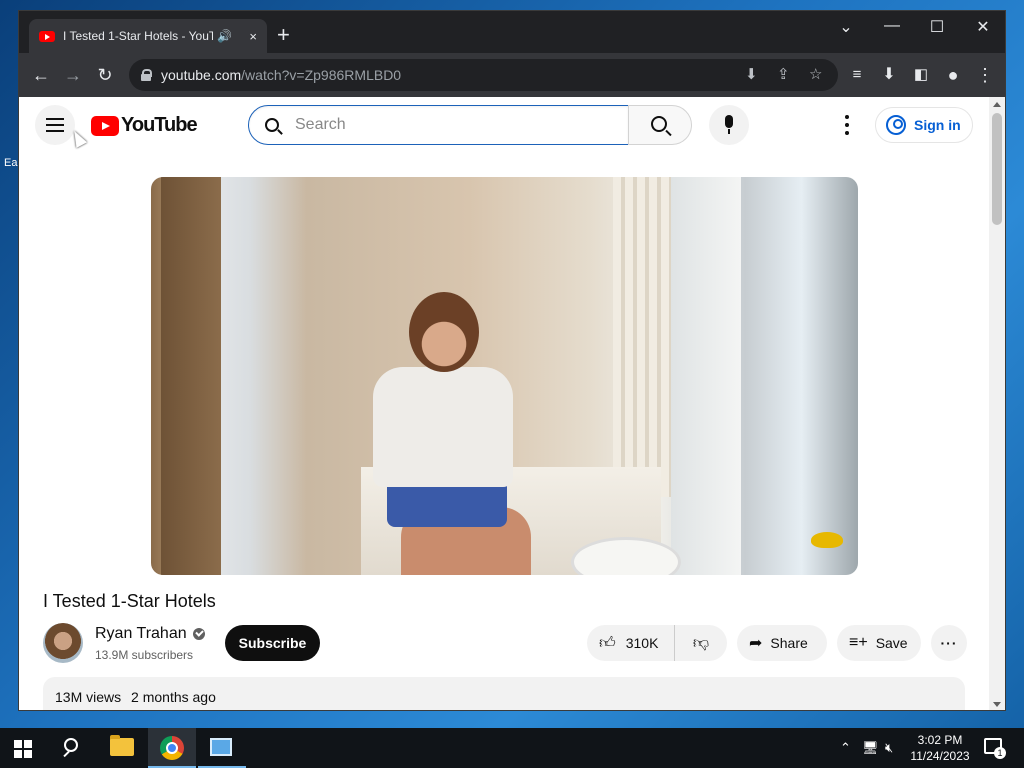  Describe the element at coordinates (281, 75) in the screenshot. I see `url-text: youtube.com/watch?v=Zp986RMLBD0` at that location.